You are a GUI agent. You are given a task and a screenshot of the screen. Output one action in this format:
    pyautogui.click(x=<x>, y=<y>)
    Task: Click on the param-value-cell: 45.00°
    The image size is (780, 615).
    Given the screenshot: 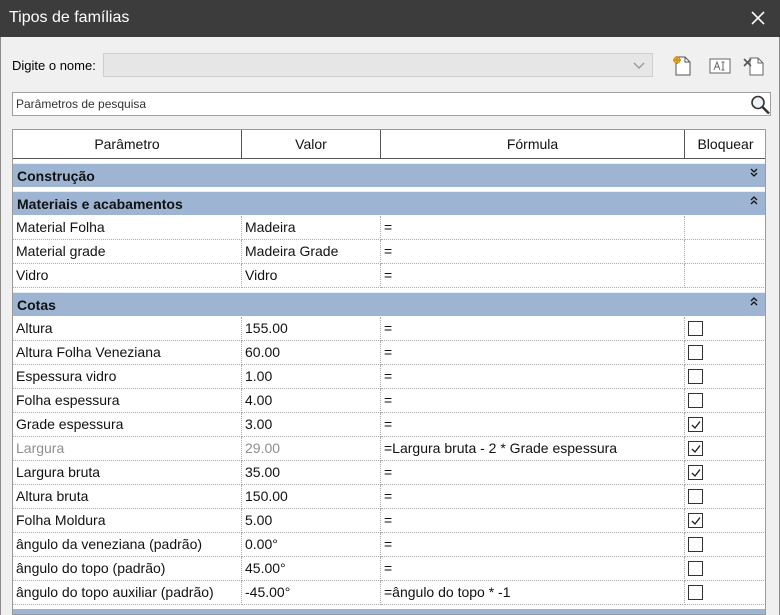 What is the action you would take?
    pyautogui.click(x=311, y=569)
    